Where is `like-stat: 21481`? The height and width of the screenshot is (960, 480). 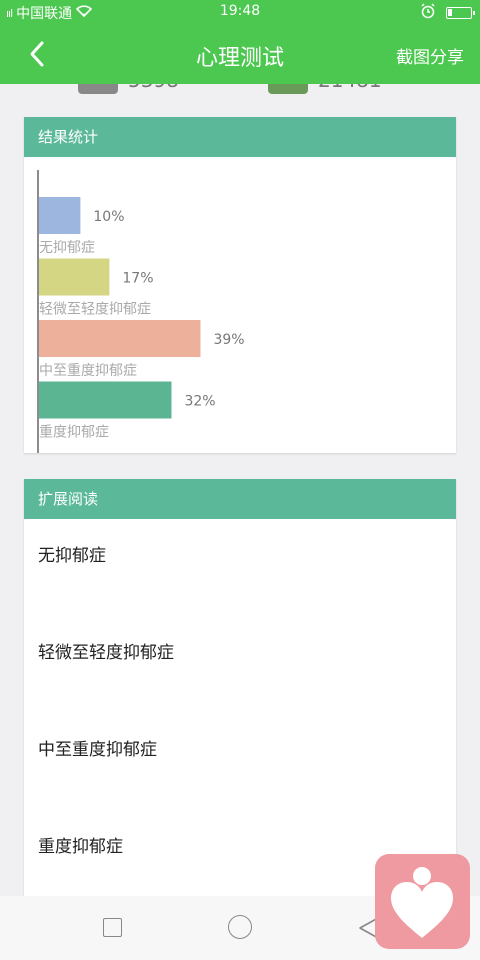
like-stat: 21481 is located at coordinates (325, 89).